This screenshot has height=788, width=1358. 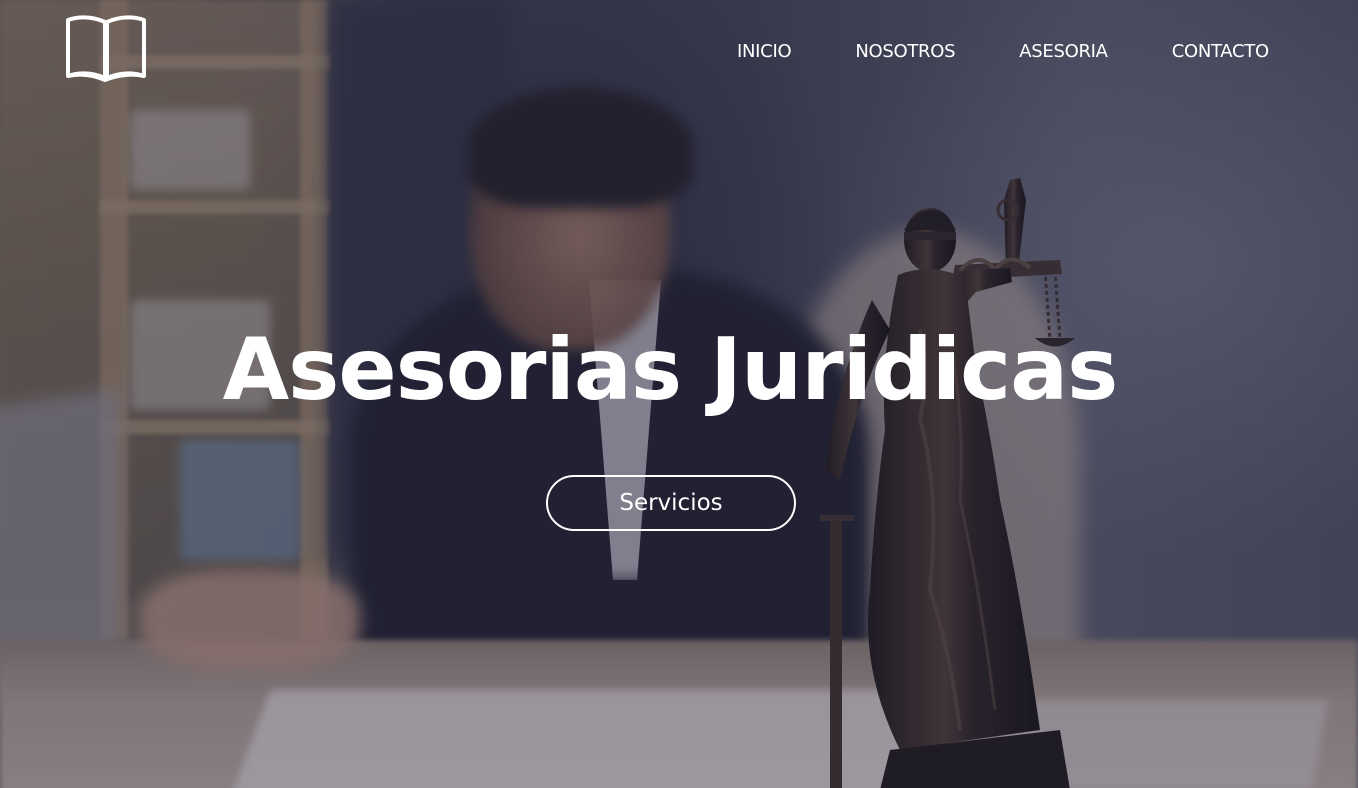 I want to click on hero-title-text: Asesorias Juridicas, so click(x=670, y=370).